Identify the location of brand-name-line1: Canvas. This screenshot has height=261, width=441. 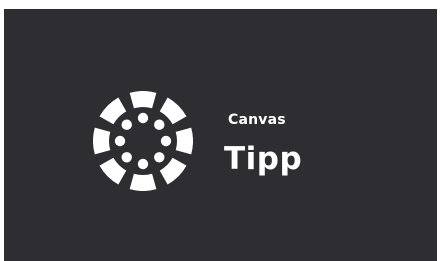
(257, 120).